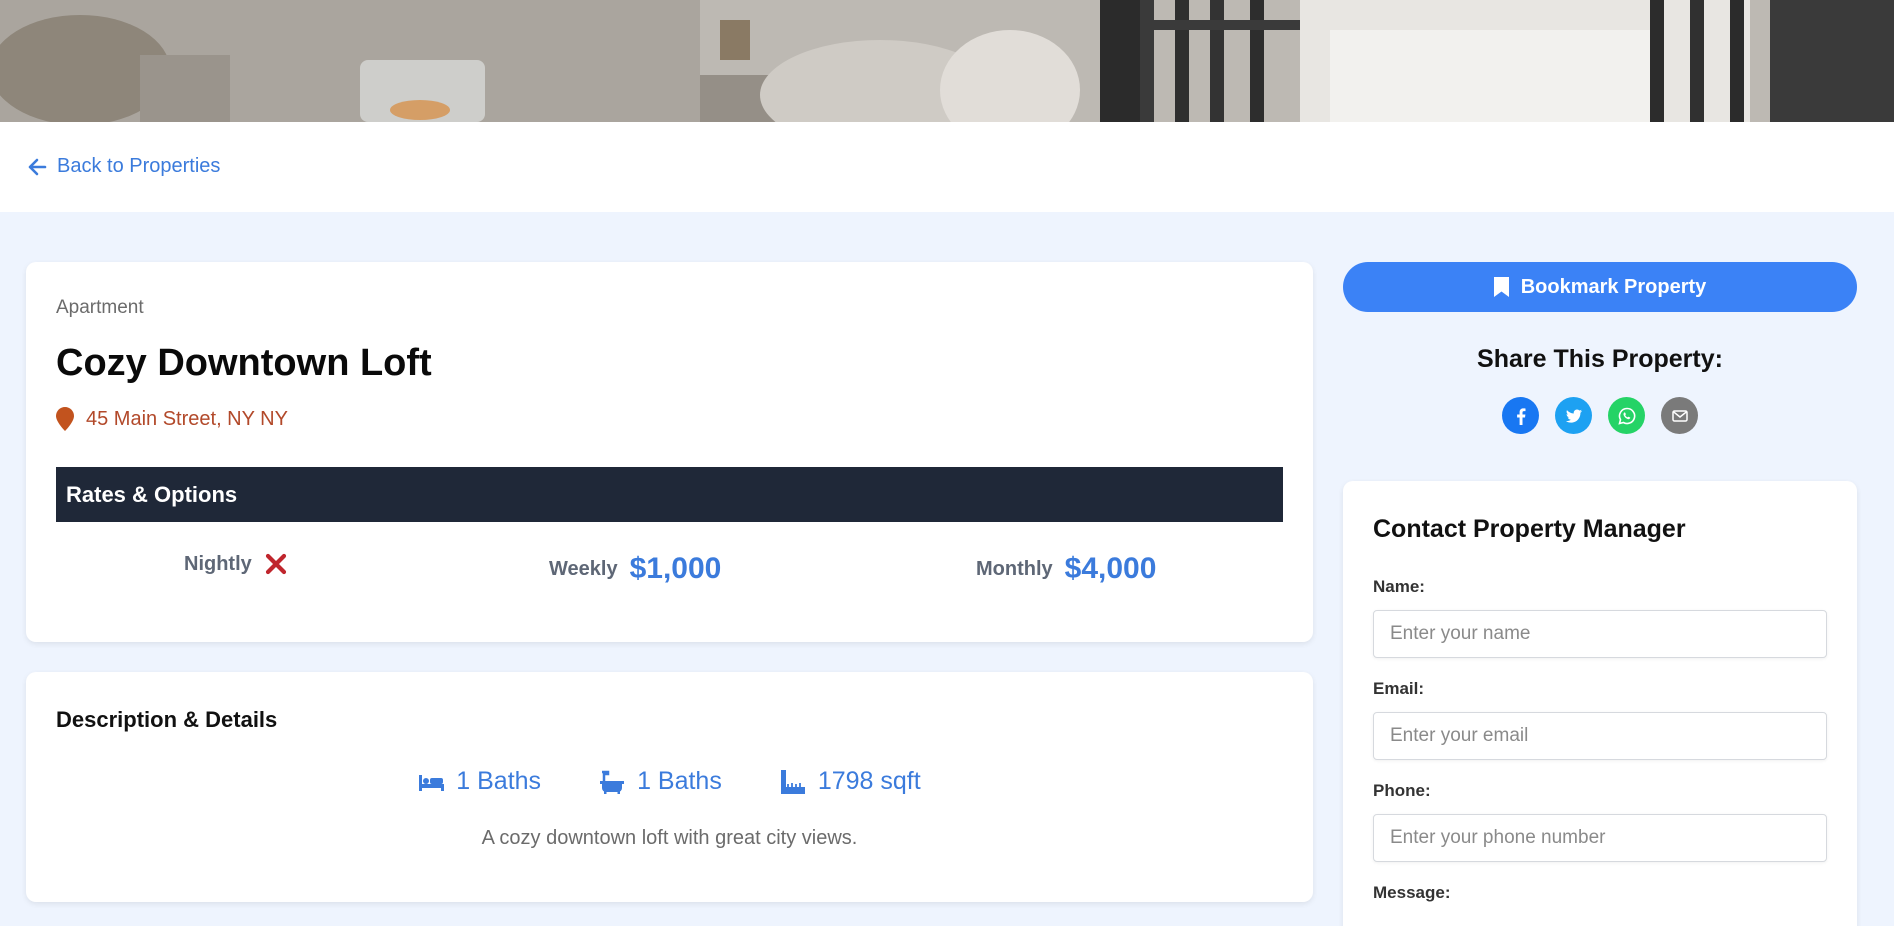 Image resolution: width=1894 pixels, height=926 pixels. Describe the element at coordinates (1014, 568) in the screenshot. I see `rate-monthly-label: Monthly` at that location.